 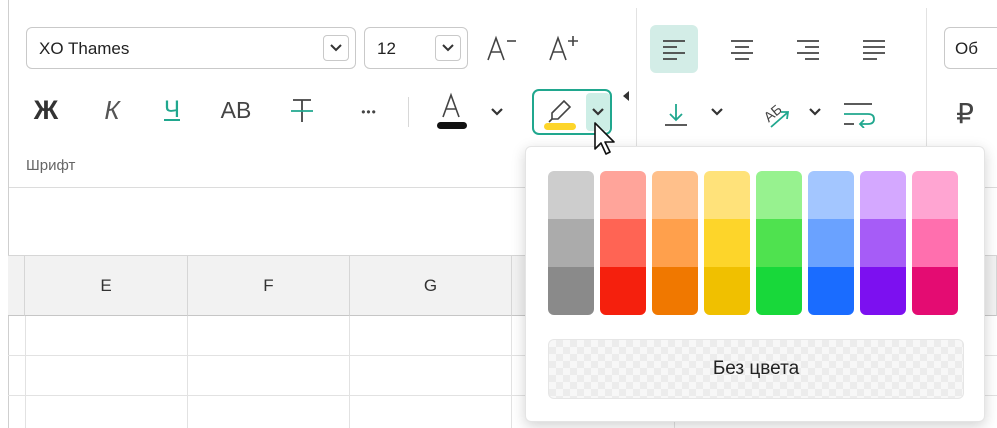 I want to click on green-swatch-column, so click(x=779, y=243).